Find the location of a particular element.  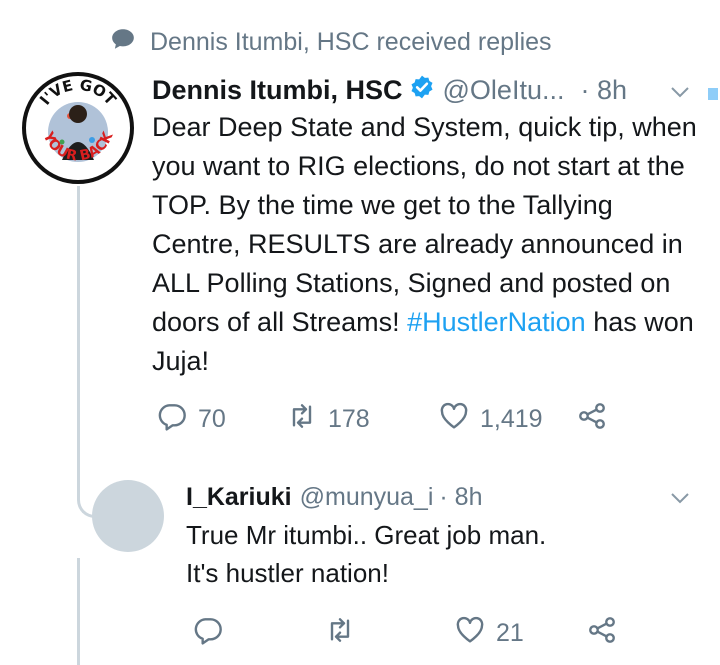

thread-line-bottom is located at coordinates (78, 611).